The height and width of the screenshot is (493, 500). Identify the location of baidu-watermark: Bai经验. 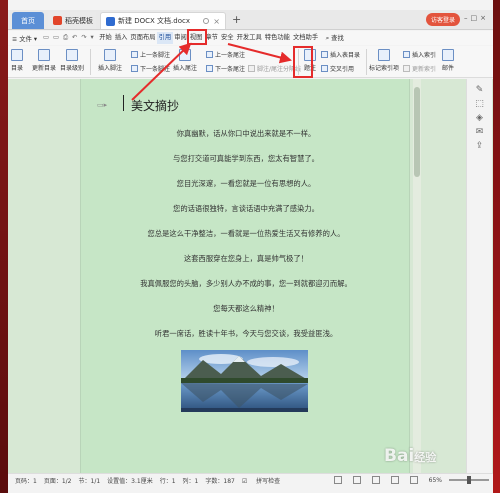
(410, 456).